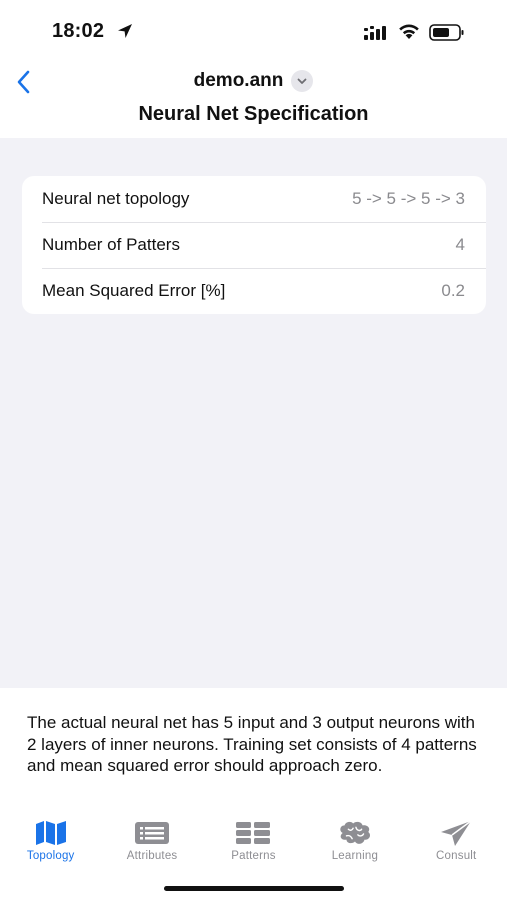 Image resolution: width=507 pixels, height=900 pixels. Describe the element at coordinates (408, 198) in the screenshot. I see `spec-value: 5 -> 5 -> 5 -> 3` at that location.